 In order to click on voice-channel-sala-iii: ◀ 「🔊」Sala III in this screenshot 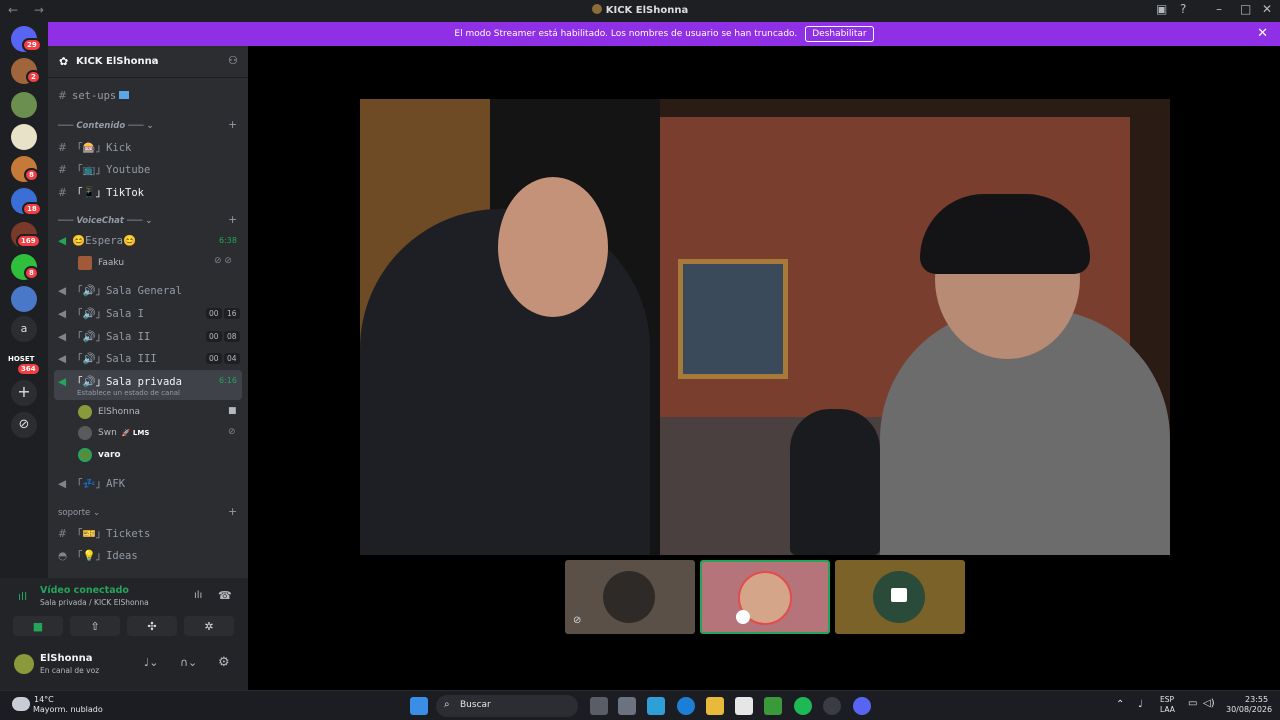, I will do `click(107, 358)`.